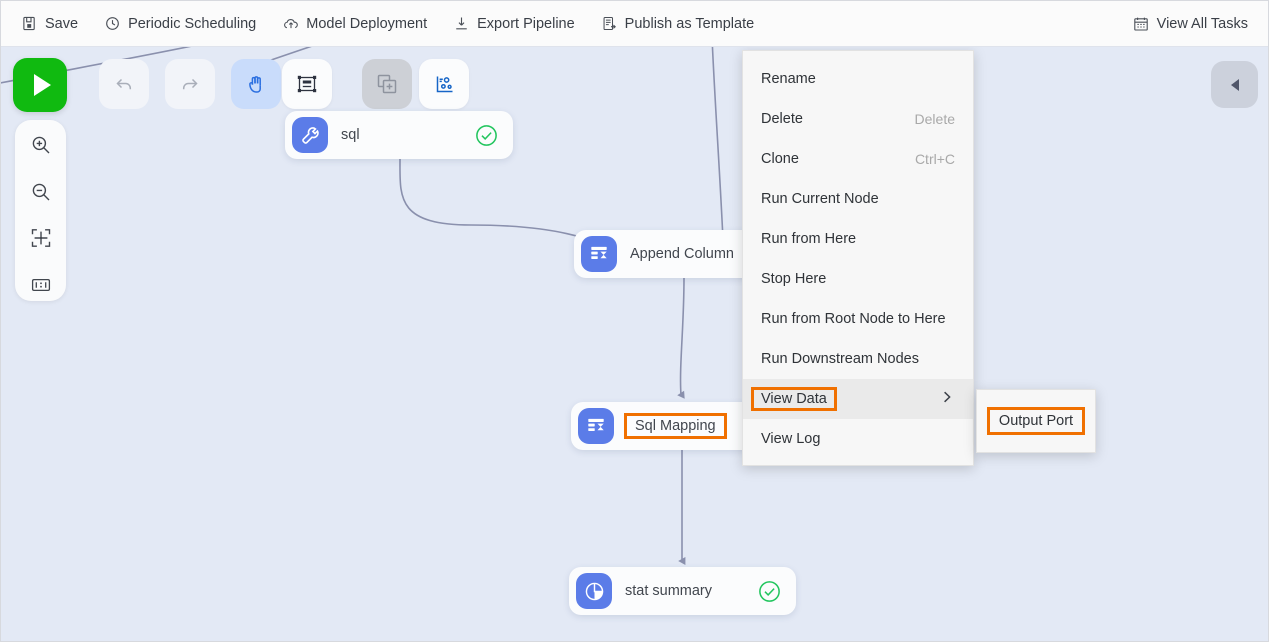 Image resolution: width=1269 pixels, height=642 pixels. I want to click on menu-item-shortcut: Ctrl+C, so click(934, 159).